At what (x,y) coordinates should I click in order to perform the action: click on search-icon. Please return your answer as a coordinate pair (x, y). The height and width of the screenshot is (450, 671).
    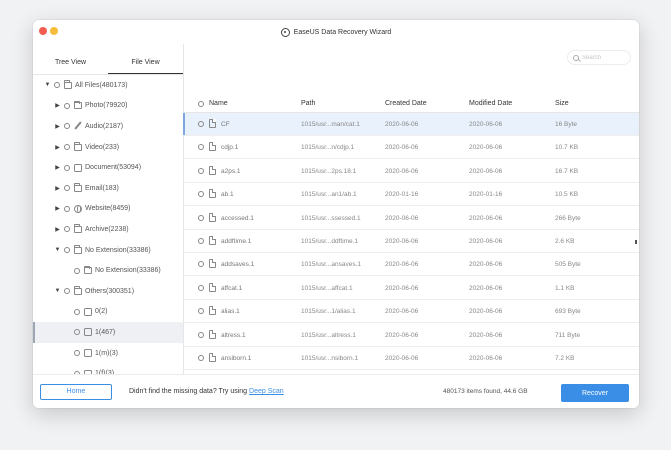
    Looking at the image, I should click on (576, 57).